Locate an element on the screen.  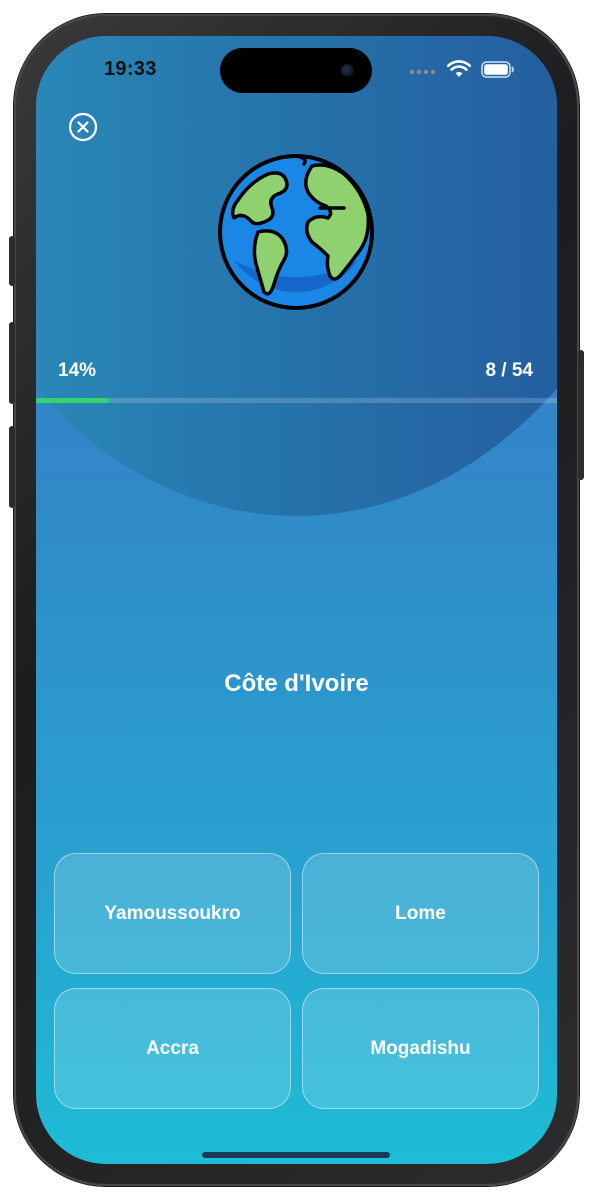
answer-button-2: Lome is located at coordinates (420, 913).